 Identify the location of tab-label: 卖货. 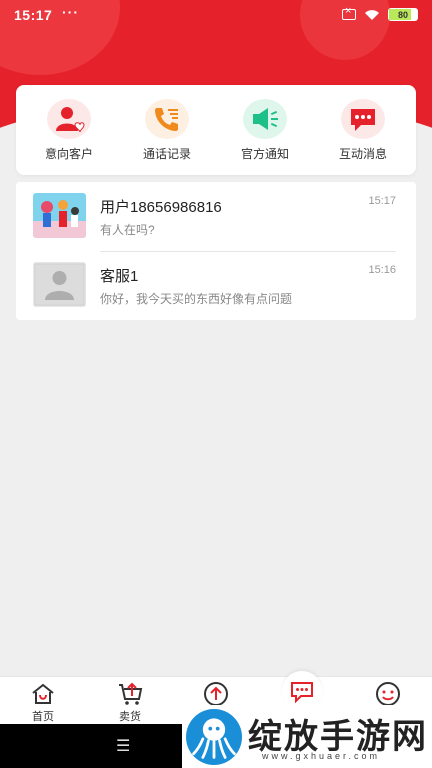
(130, 717).